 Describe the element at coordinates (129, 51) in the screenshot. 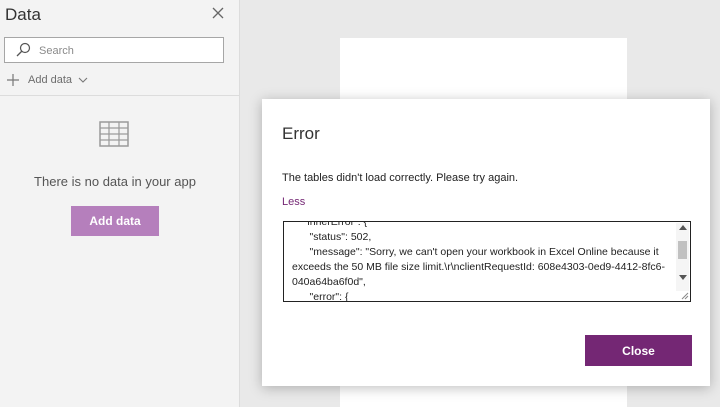

I see `search-input` at that location.